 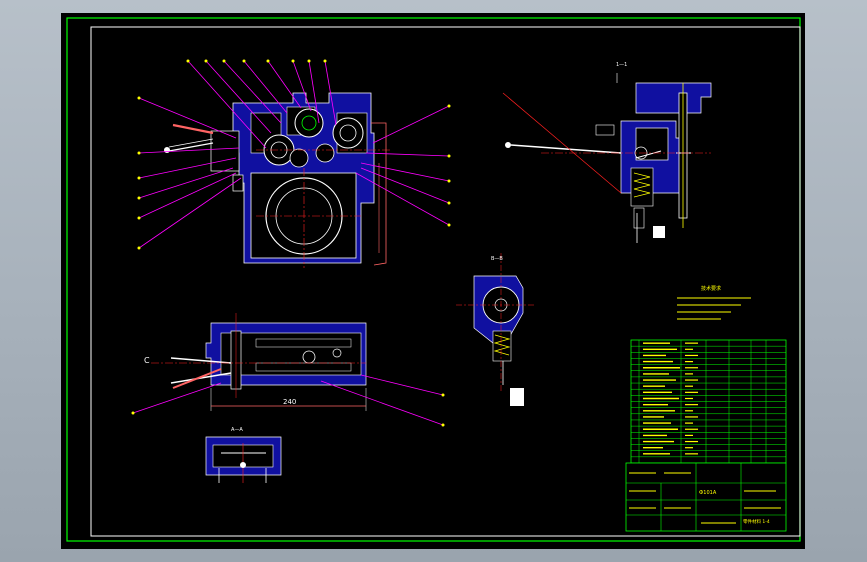 I want to click on detail-view: B—B, so click(x=496, y=329).